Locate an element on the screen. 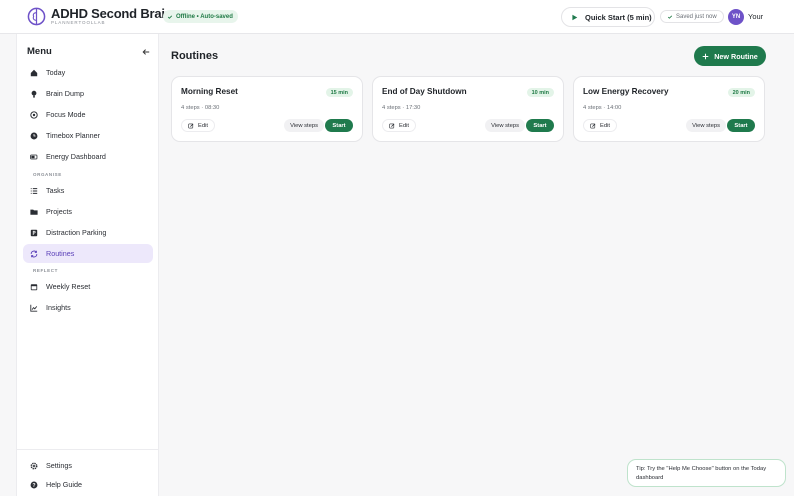  app-subtitle: PLANNERTOOLLAB is located at coordinates (78, 22).